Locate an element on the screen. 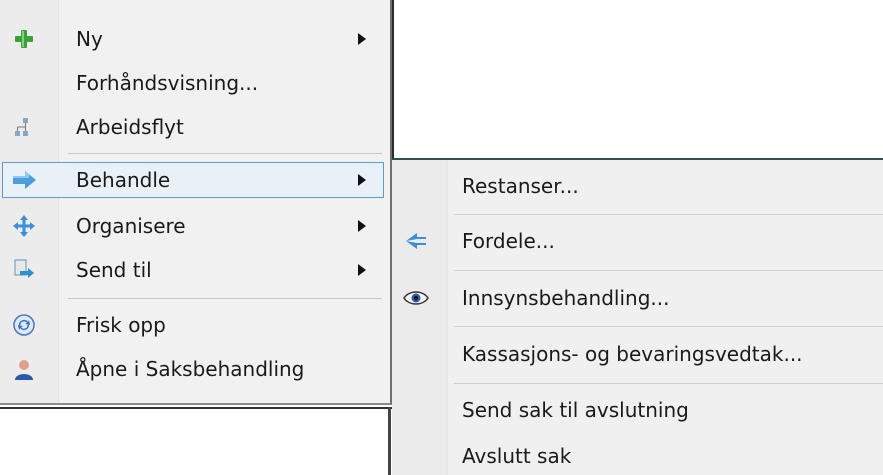 The width and height of the screenshot is (883, 475). menu-item-arbeidsflyt: Arbeidsflyt is located at coordinates (195, 127).